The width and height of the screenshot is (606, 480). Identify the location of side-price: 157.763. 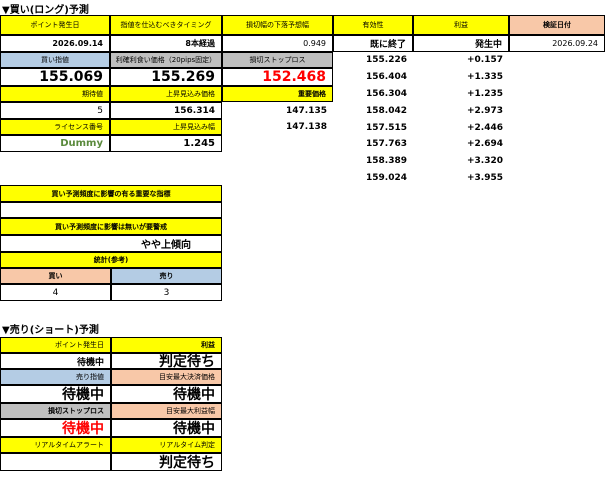
(386, 144).